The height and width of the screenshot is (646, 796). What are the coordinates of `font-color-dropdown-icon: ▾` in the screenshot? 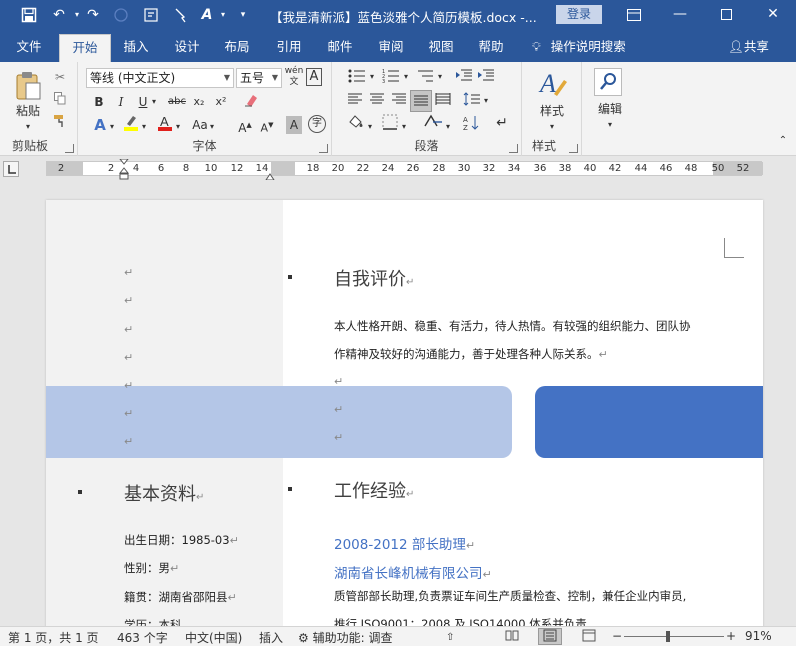 It's located at (178, 127).